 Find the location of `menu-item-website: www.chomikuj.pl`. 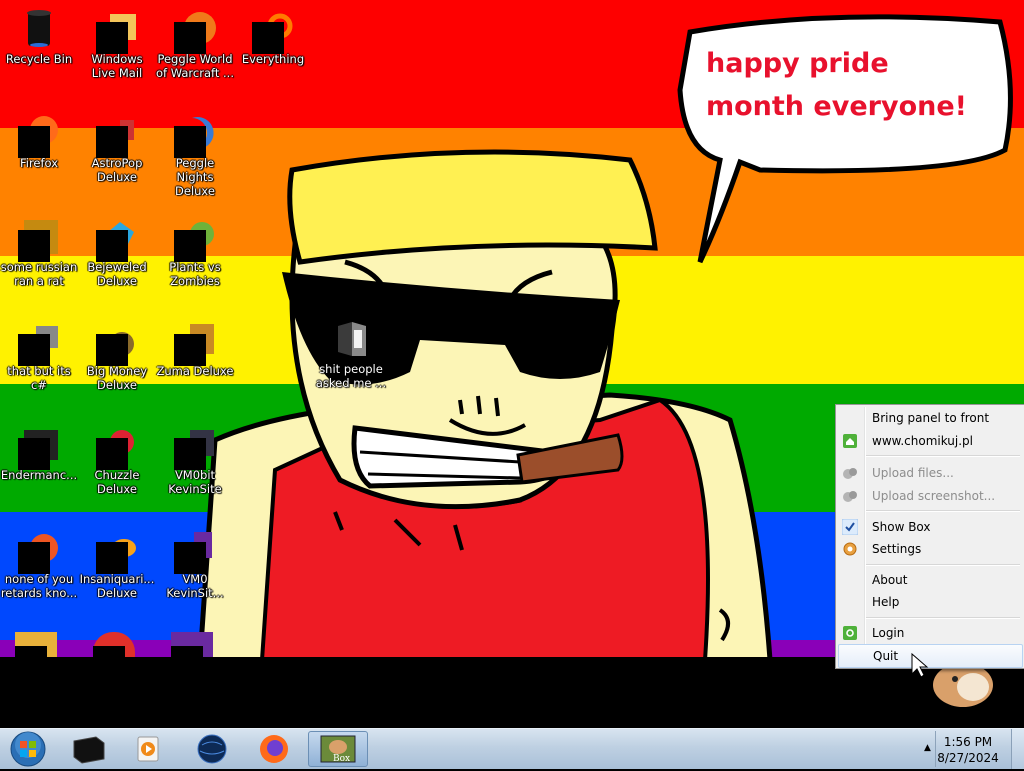

menu-item-website: www.chomikuj.pl is located at coordinates (929, 441).